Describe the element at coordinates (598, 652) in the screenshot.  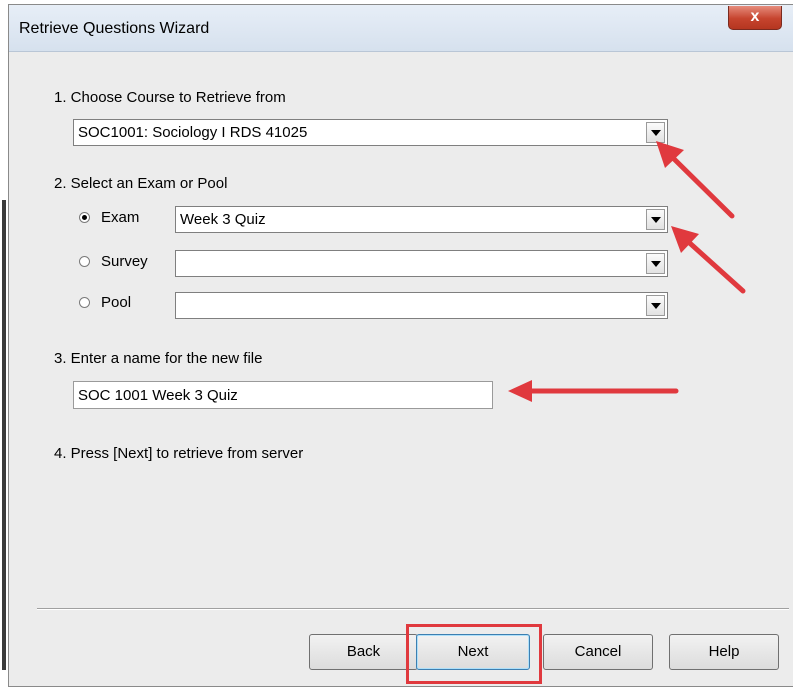
I see `cancel-button: Cancel` at that location.